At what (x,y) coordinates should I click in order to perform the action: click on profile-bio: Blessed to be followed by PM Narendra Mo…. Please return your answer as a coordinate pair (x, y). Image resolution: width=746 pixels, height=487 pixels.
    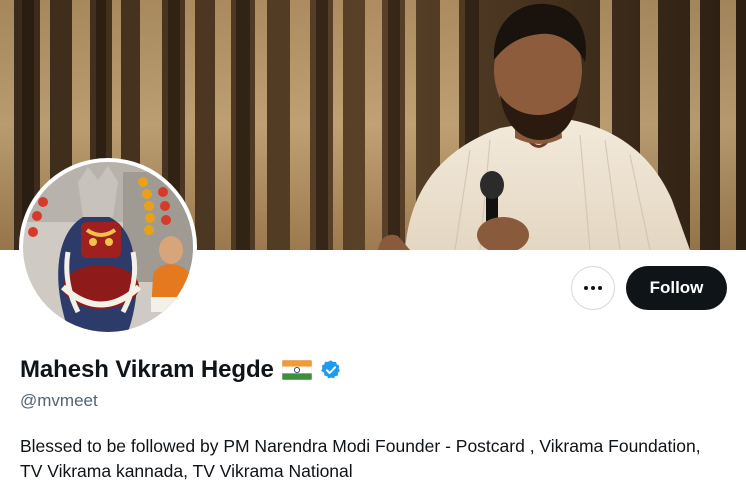
    Looking at the image, I should click on (360, 458).